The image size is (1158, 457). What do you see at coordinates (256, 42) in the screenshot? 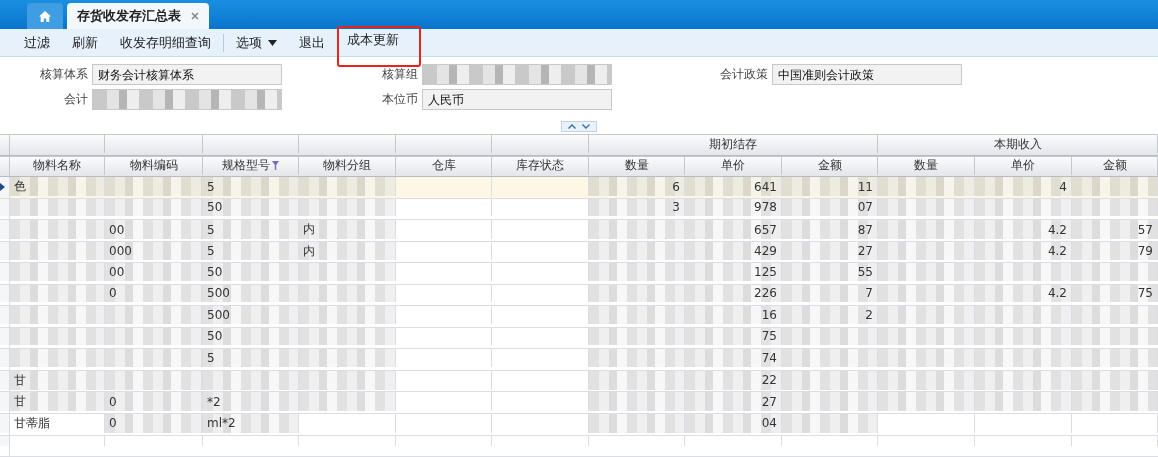
I see `toolbar-button: 选项` at bounding box center [256, 42].